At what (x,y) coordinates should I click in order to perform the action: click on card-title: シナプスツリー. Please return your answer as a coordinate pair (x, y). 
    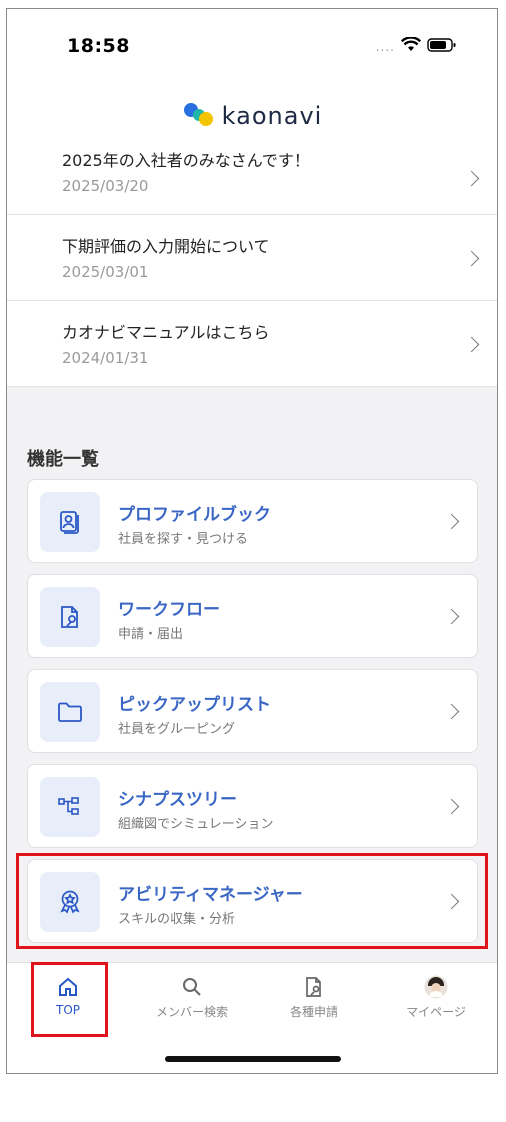
    Looking at the image, I should click on (177, 800).